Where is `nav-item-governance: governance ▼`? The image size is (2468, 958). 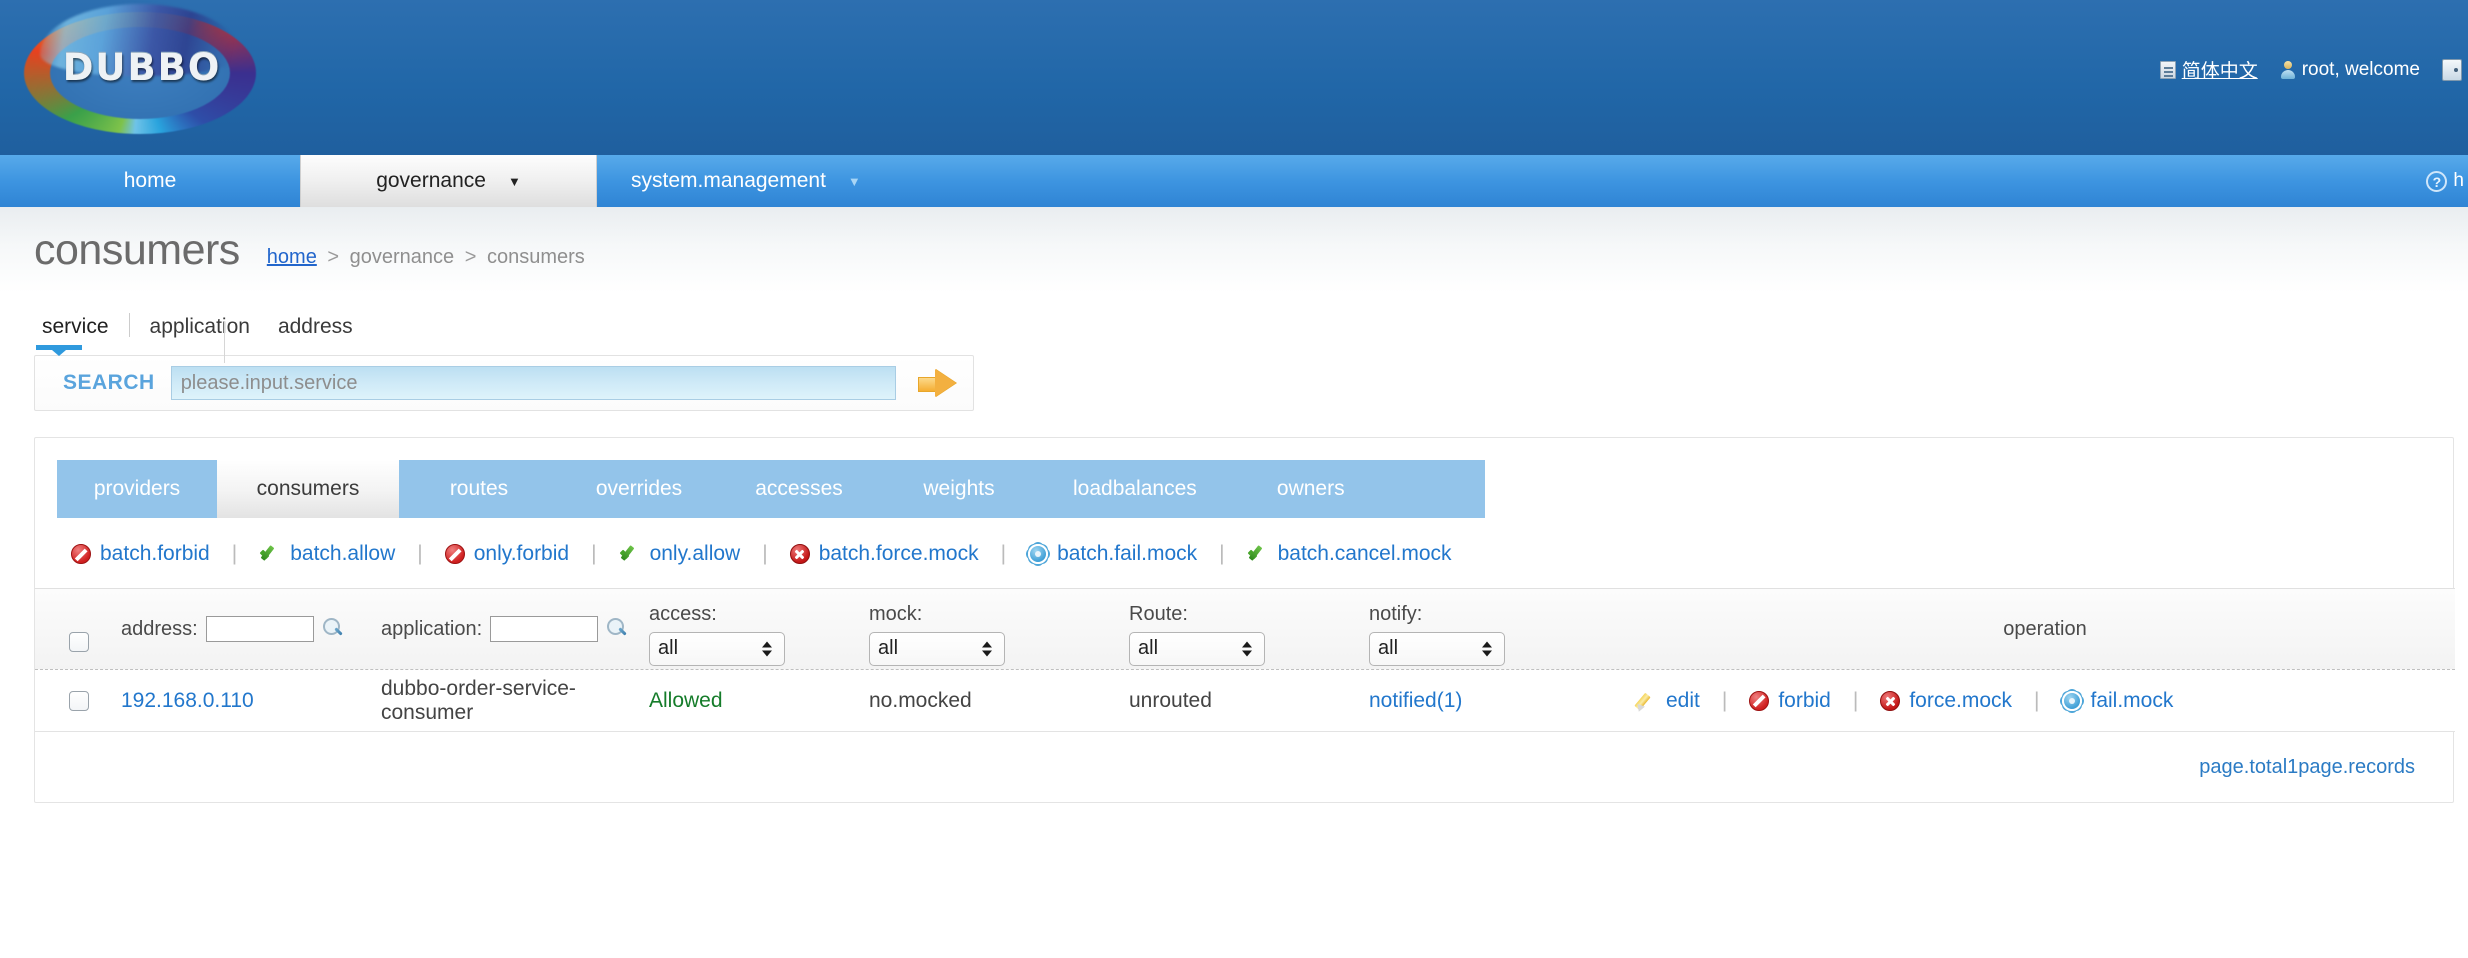 nav-item-governance: governance ▼ is located at coordinates (448, 181).